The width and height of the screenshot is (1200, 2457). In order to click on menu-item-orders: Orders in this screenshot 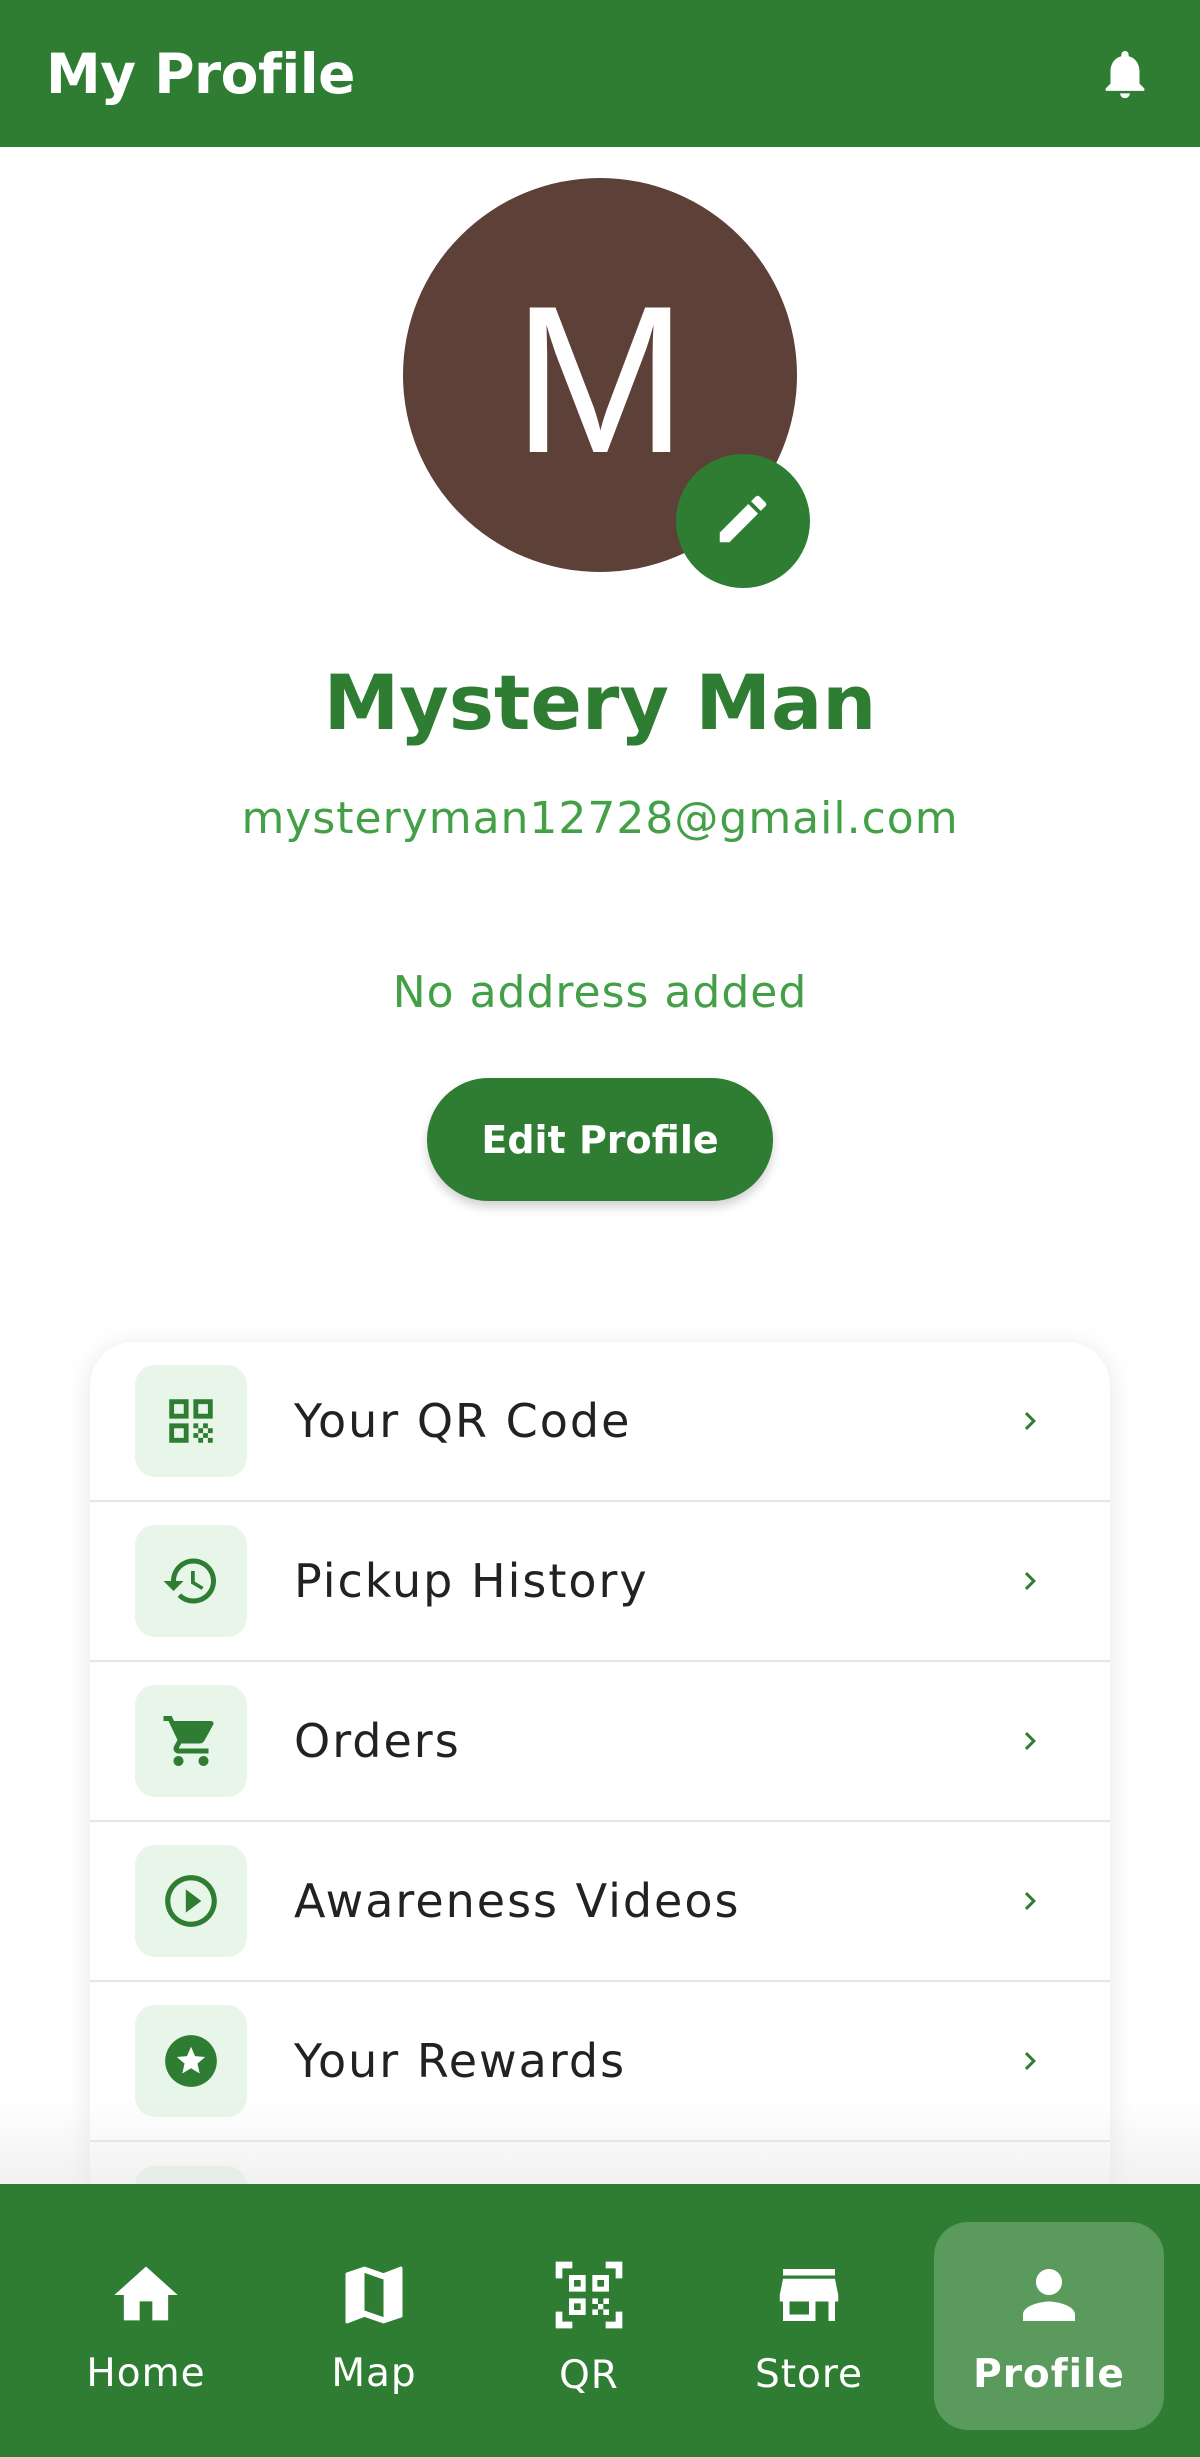, I will do `click(600, 1742)`.